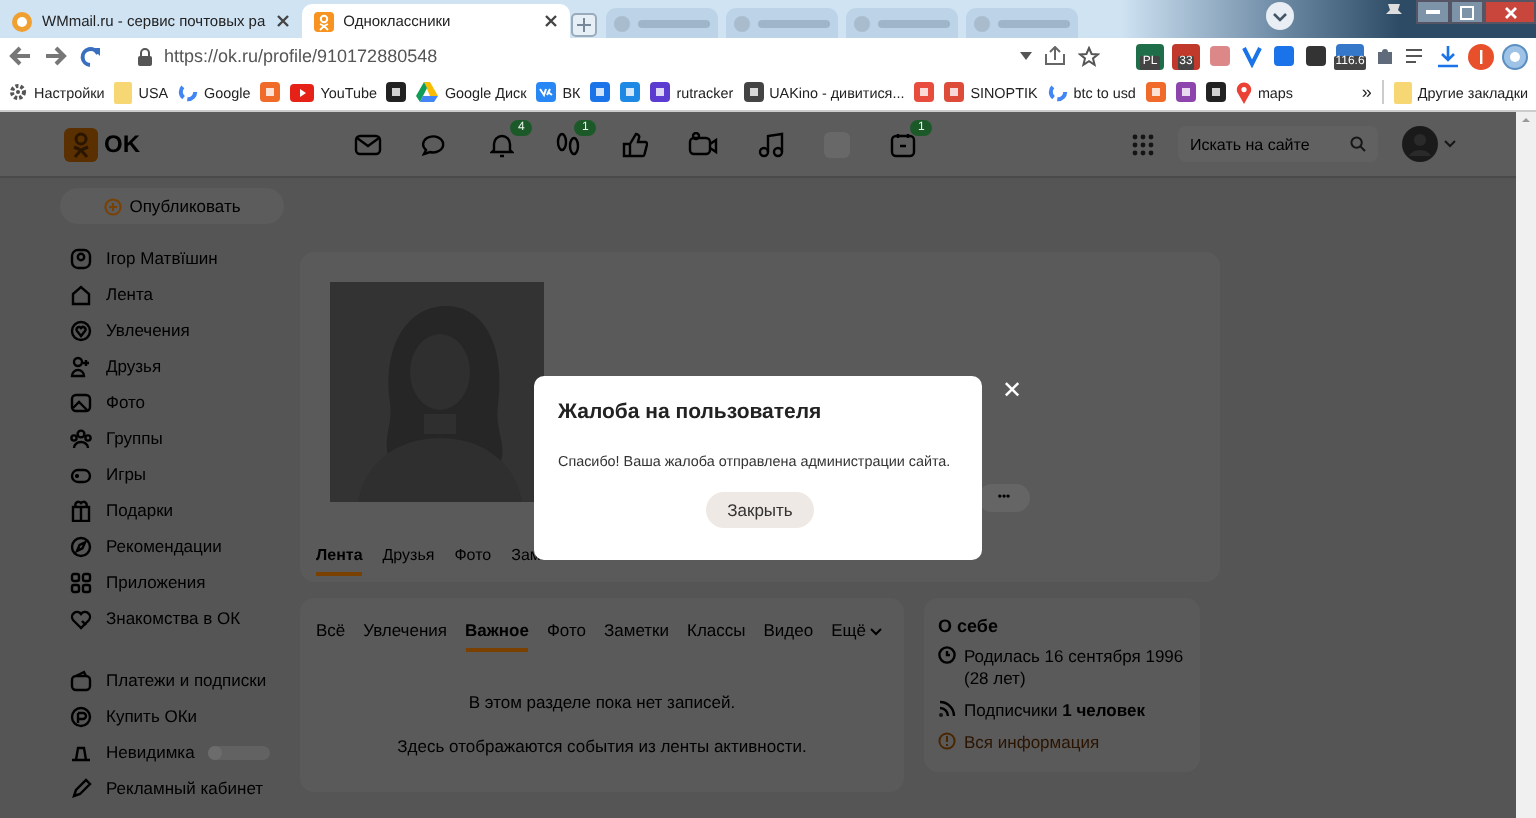  What do you see at coordinates (81, 402) in the screenshot?
I see `photo-icon` at bounding box center [81, 402].